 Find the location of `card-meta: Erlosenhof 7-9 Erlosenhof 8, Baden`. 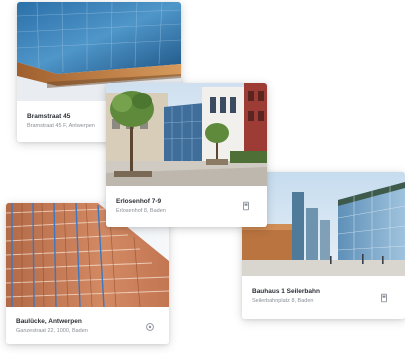

card-meta: Erlosenhof 7-9 Erlosenhof 8, Baden is located at coordinates (186, 206).